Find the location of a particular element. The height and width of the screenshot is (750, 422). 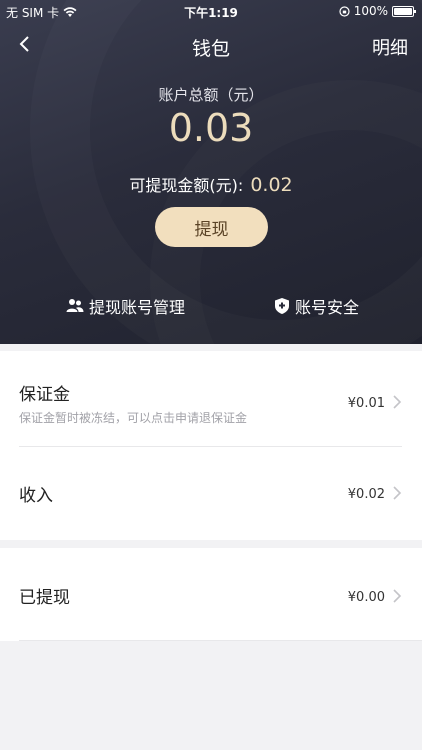

nav-bar: 钱包 明细 is located at coordinates (211, 46).